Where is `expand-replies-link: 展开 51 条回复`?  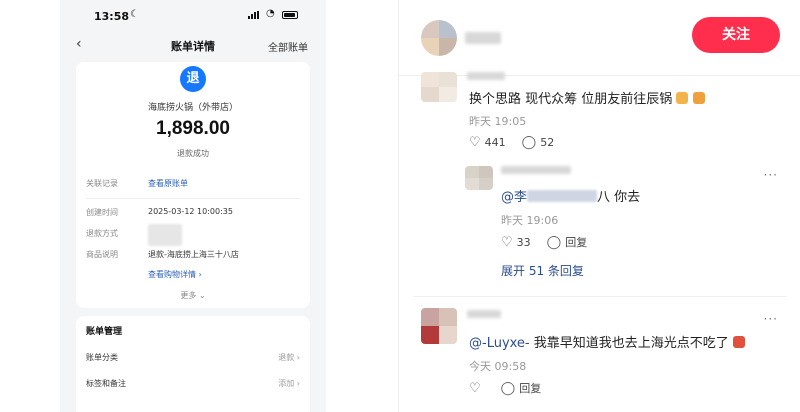
expand-replies-link: 展开 51 条回复 is located at coordinates (542, 270).